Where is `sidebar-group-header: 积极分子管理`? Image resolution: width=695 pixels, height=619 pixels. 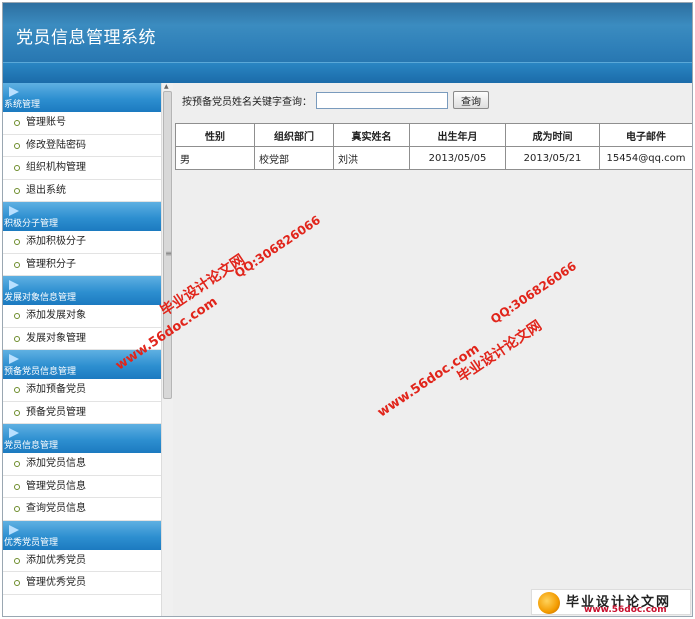 sidebar-group-header: 积极分子管理 is located at coordinates (82, 216).